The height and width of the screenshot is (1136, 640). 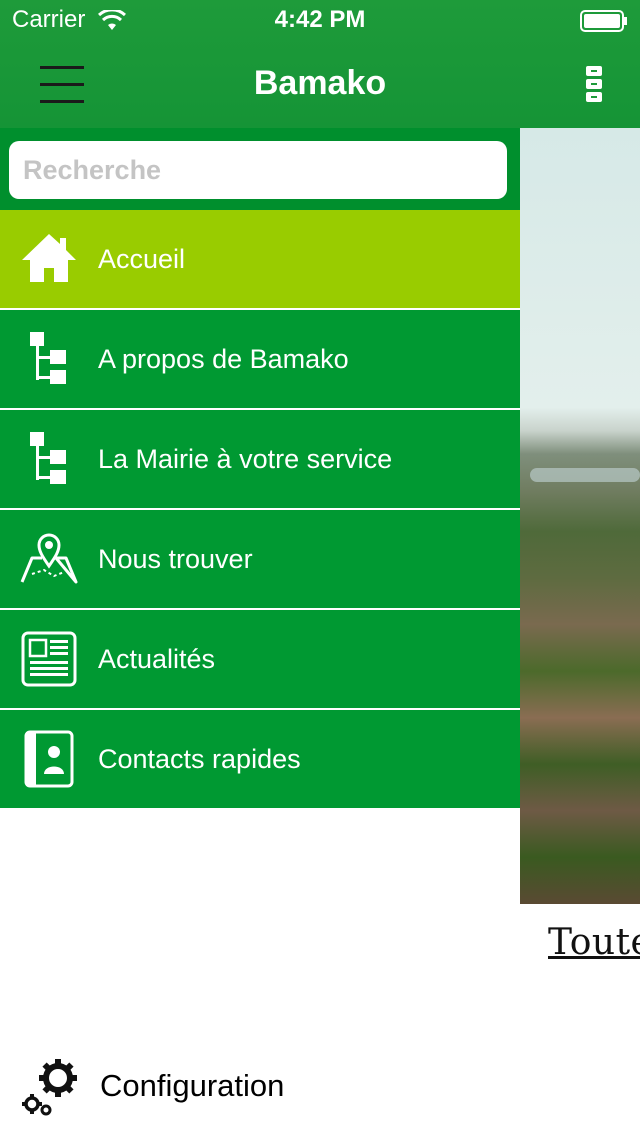 What do you see at coordinates (49, 1087) in the screenshot?
I see `gears-icon` at bounding box center [49, 1087].